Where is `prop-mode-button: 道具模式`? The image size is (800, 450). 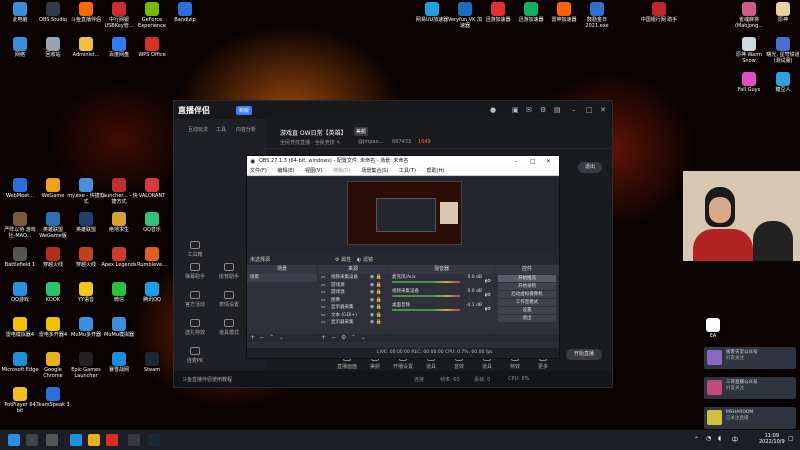 prop-mode-button: 道具模式 is located at coordinates (229, 327).